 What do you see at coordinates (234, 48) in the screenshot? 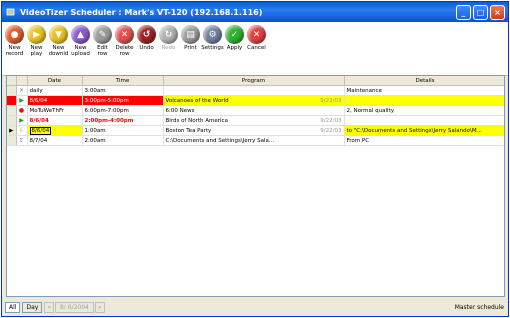
I see `toolbar-button-label: Apply` at bounding box center [234, 48].